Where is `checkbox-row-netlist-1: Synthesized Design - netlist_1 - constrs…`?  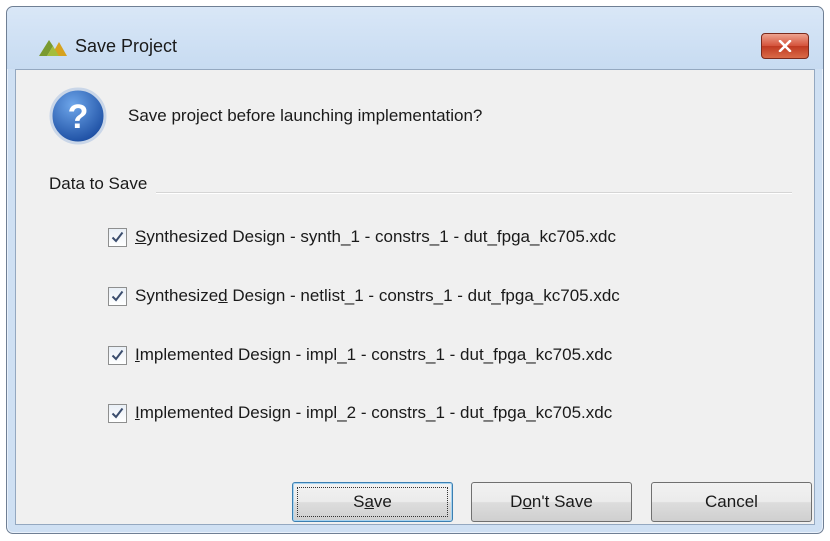 checkbox-row-netlist-1: Synthesized Design - netlist_1 - constrs… is located at coordinates (364, 296).